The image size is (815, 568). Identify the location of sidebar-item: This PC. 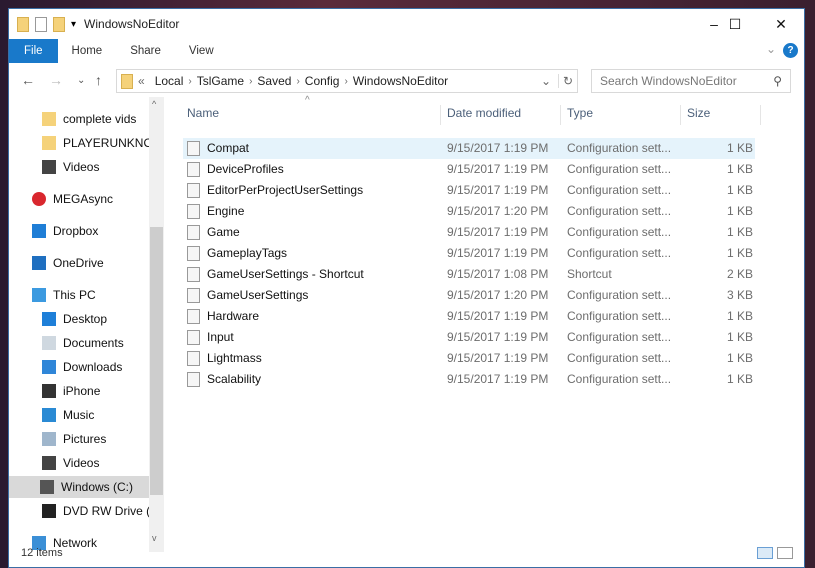
(64, 295).